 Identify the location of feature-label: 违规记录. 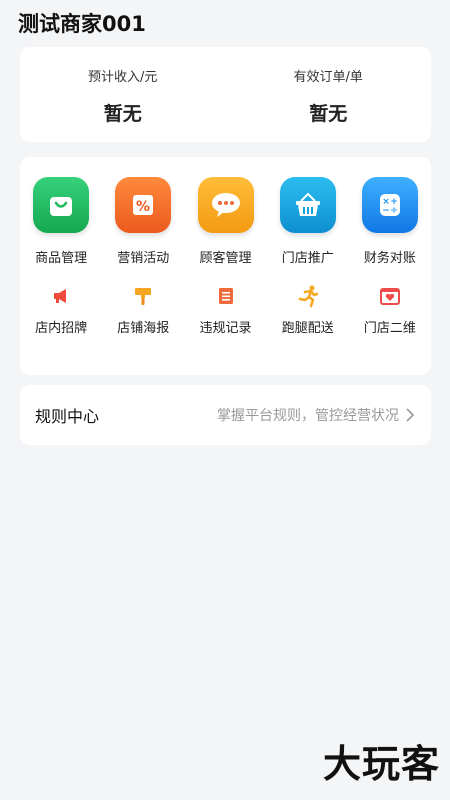
(225, 328).